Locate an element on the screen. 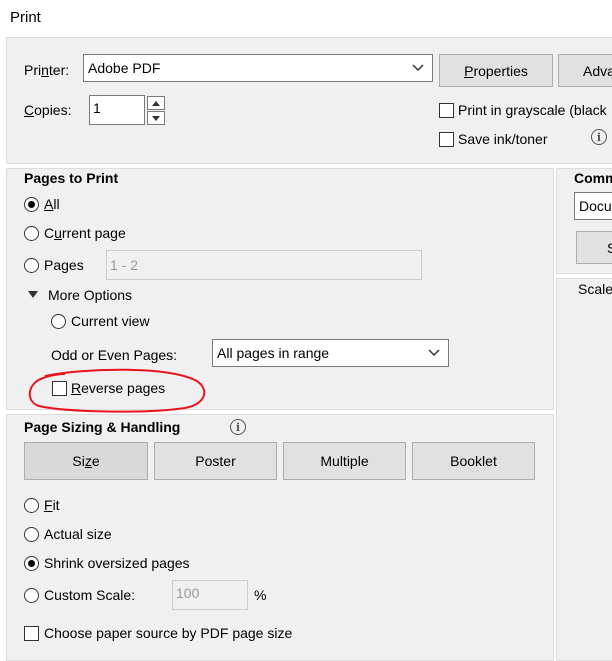 This screenshot has width=612, height=661. actual-size-label: Actual size is located at coordinates (78, 534).